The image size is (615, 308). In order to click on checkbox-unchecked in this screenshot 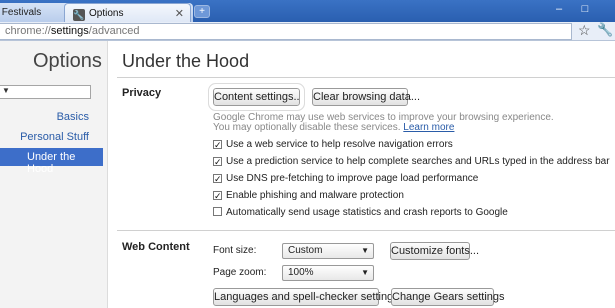, I will do `click(217, 211)`.